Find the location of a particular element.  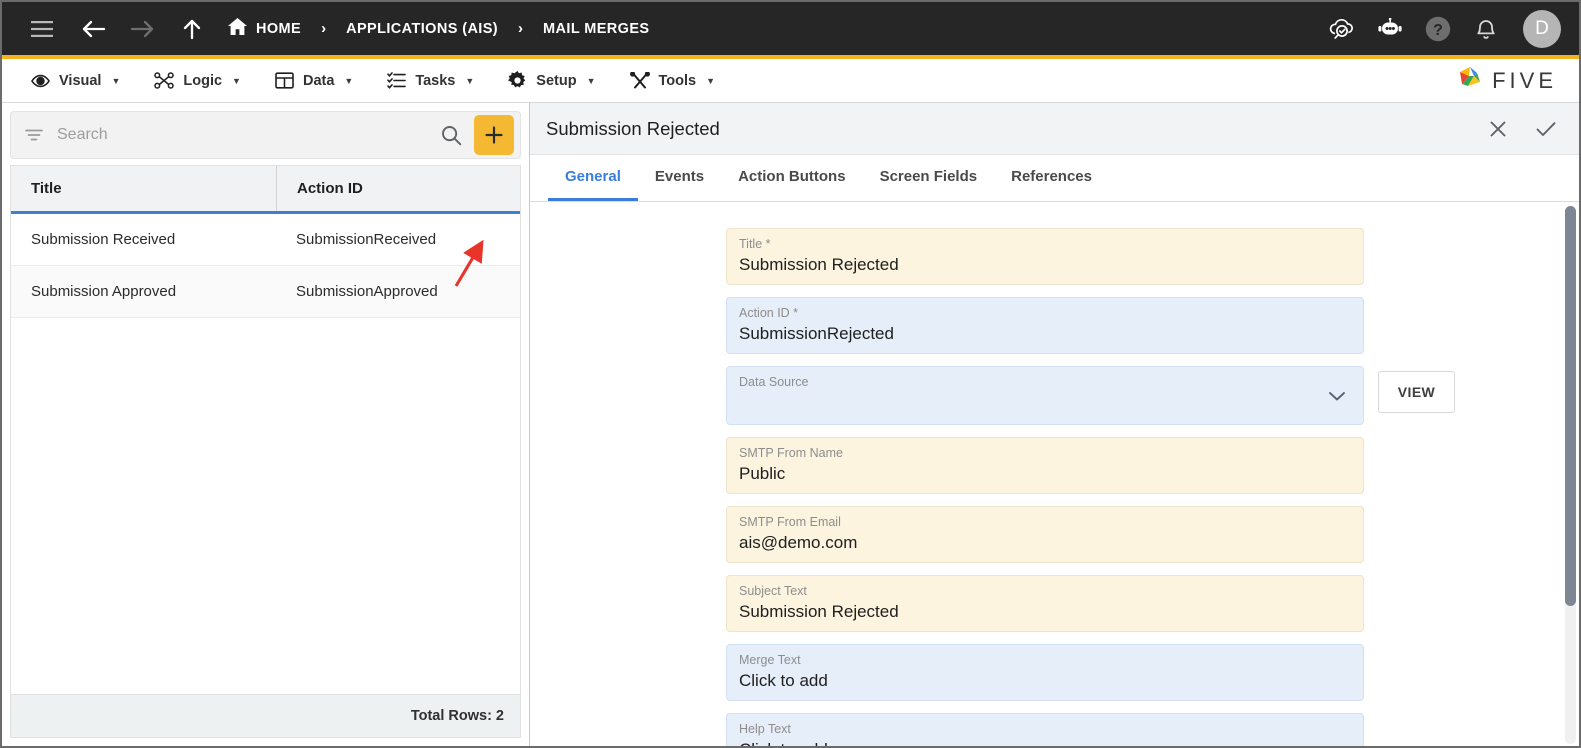

search-icon is located at coordinates (451, 135).